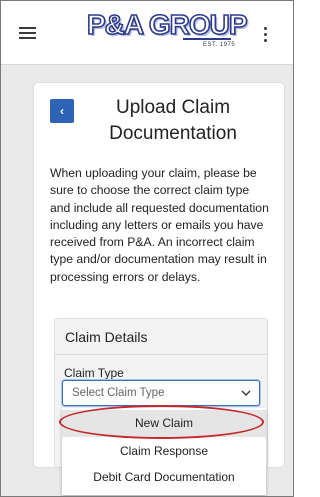 This screenshot has height=497, width=320. I want to click on kebab-menu-icon, so click(266, 34).